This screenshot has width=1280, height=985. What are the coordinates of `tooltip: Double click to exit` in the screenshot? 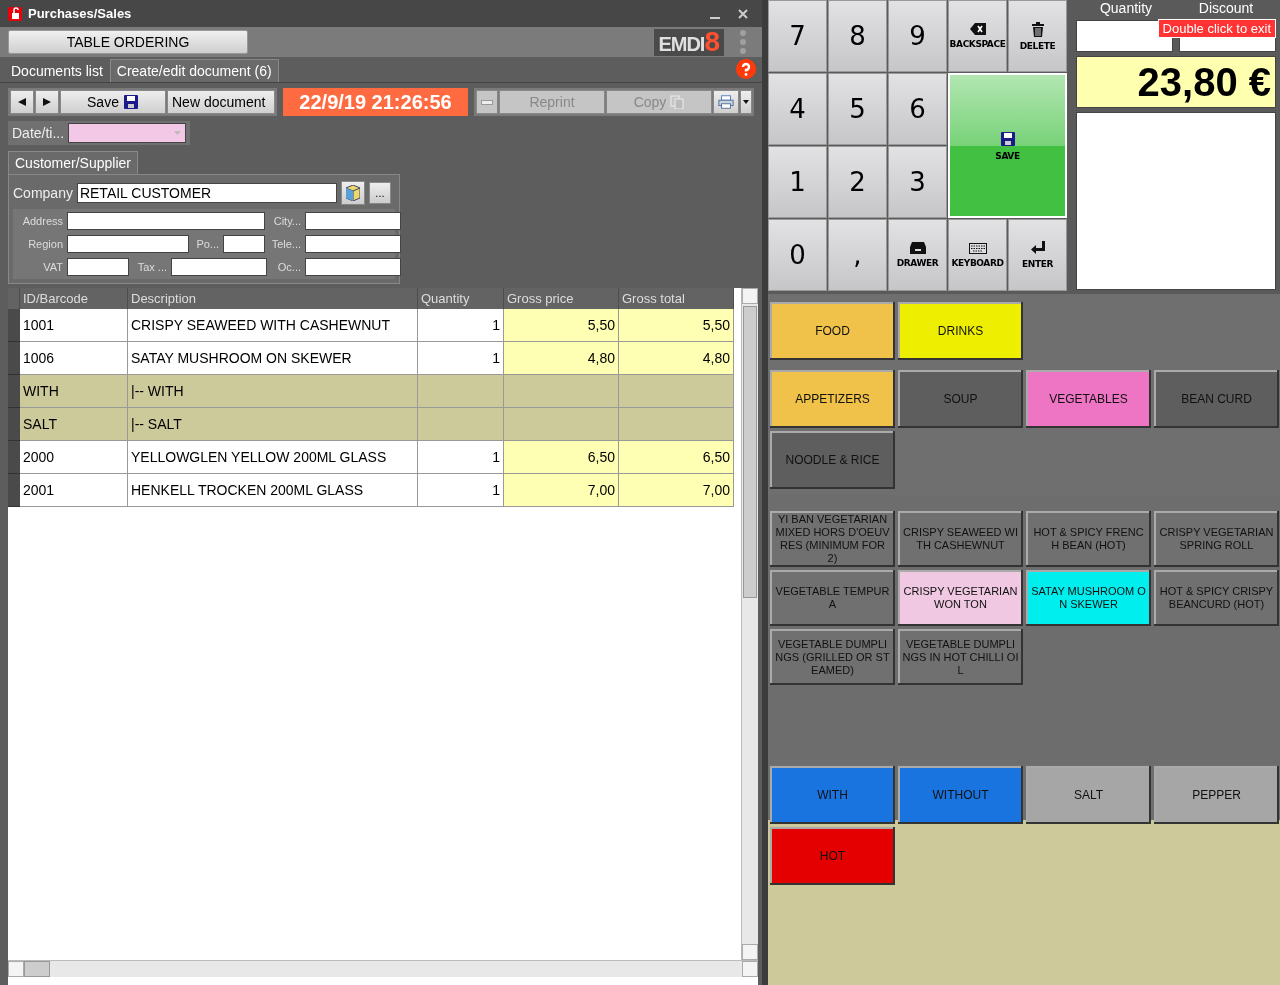 It's located at (1216, 28).